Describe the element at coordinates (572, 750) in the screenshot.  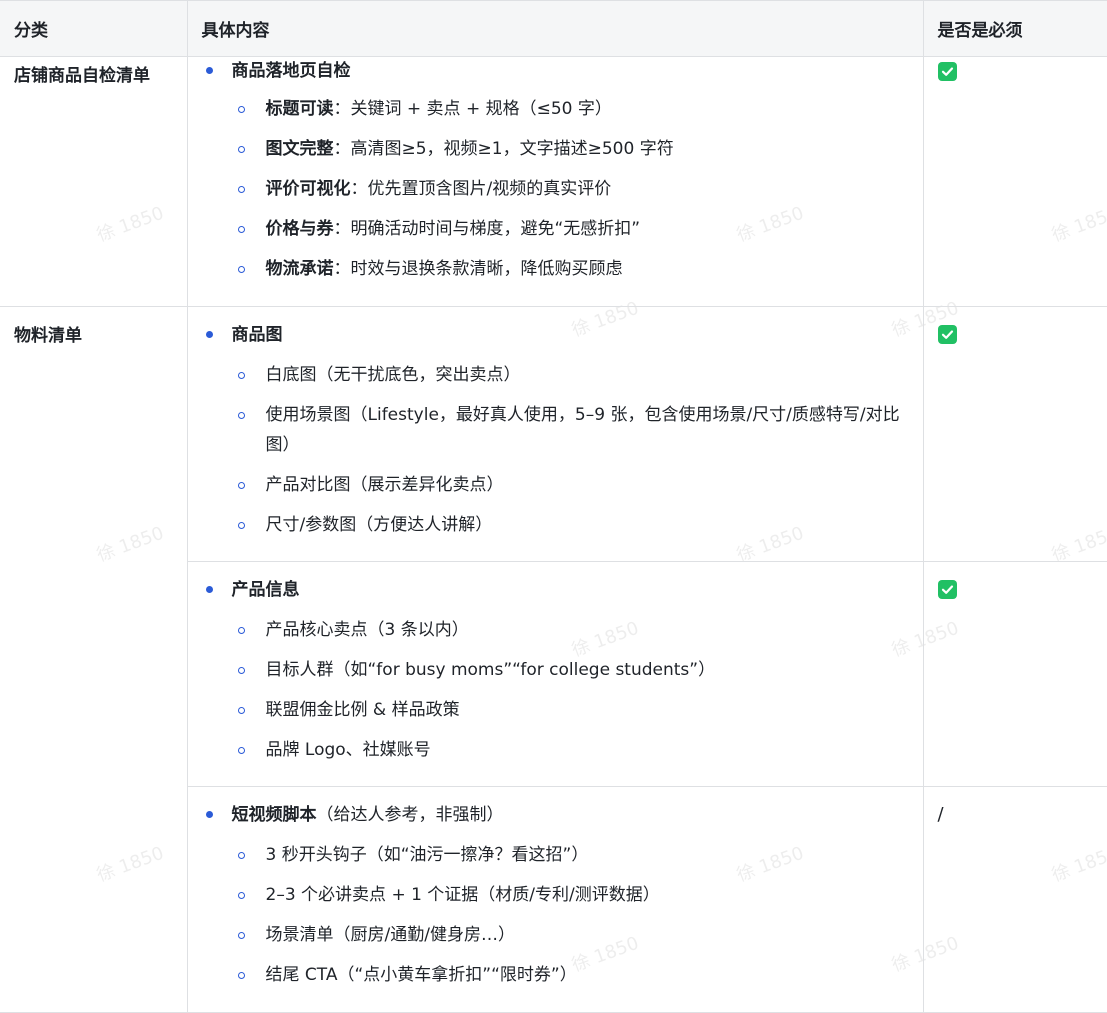
I see `list-item: 品牌 Logo、社媒账号` at that location.